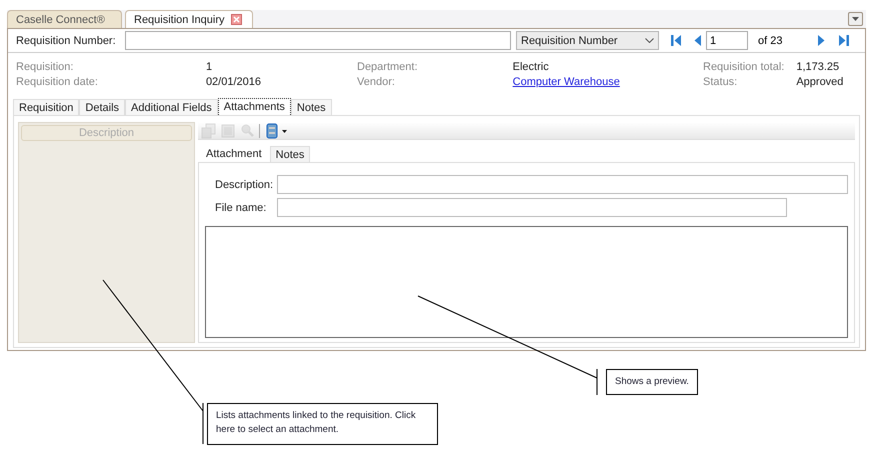 Image resolution: width=873 pixels, height=451 pixels. Describe the element at coordinates (189, 19) in the screenshot. I see `app-tab: Requisition Inquiry` at that location.